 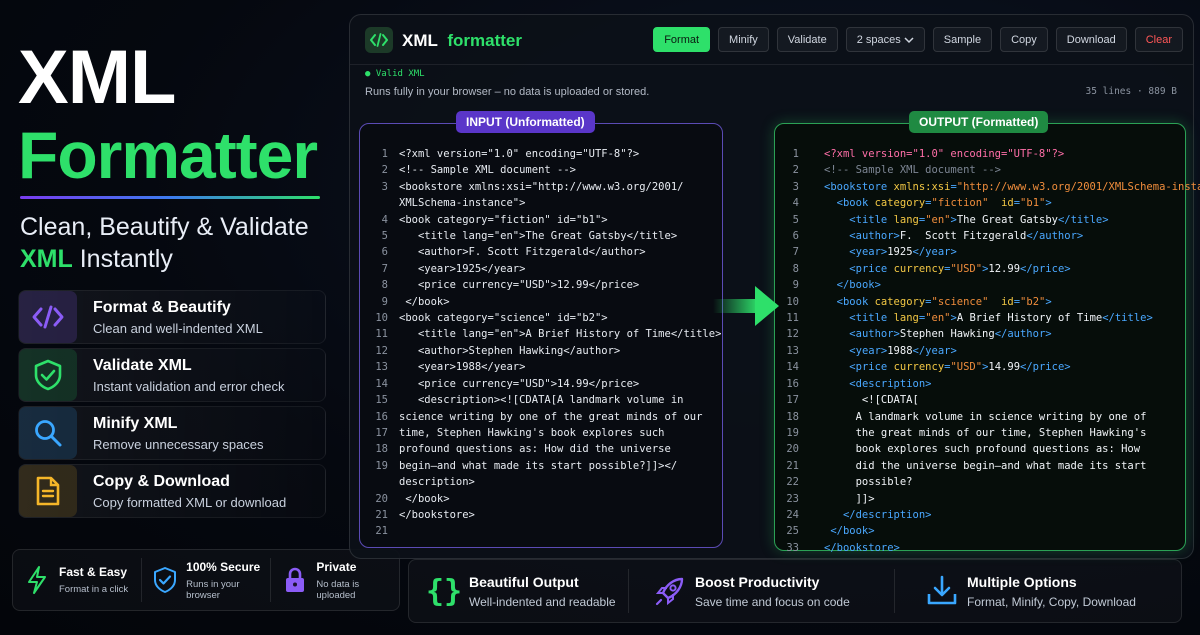 I want to click on minify-button: Minify, so click(x=743, y=39).